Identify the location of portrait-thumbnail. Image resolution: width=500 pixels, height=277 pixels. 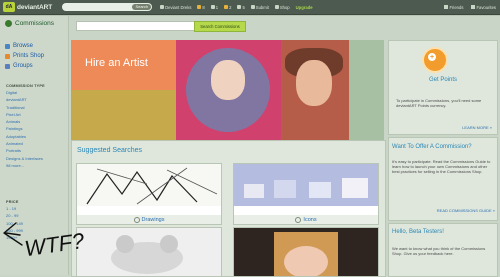
(306, 252).